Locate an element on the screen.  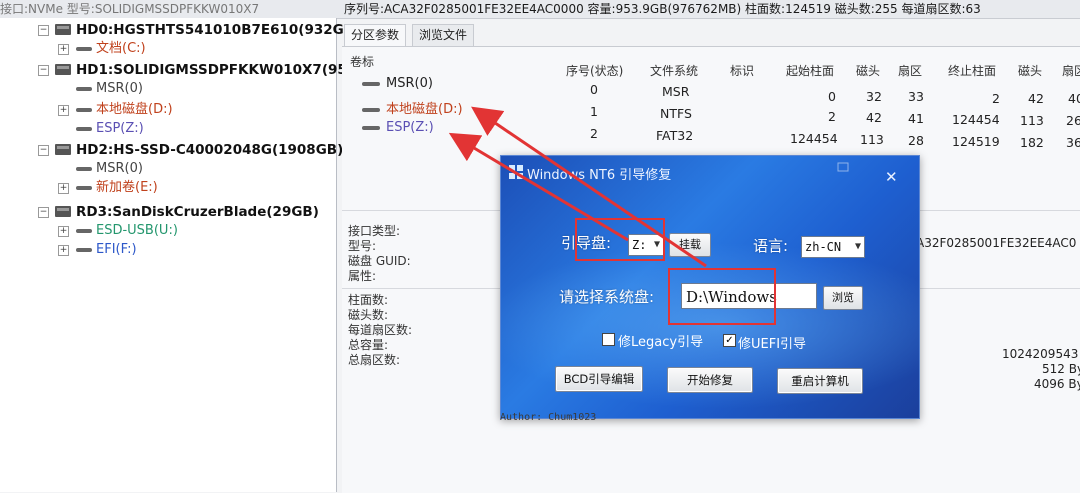
cell-index: 1 is located at coordinates (594, 111).